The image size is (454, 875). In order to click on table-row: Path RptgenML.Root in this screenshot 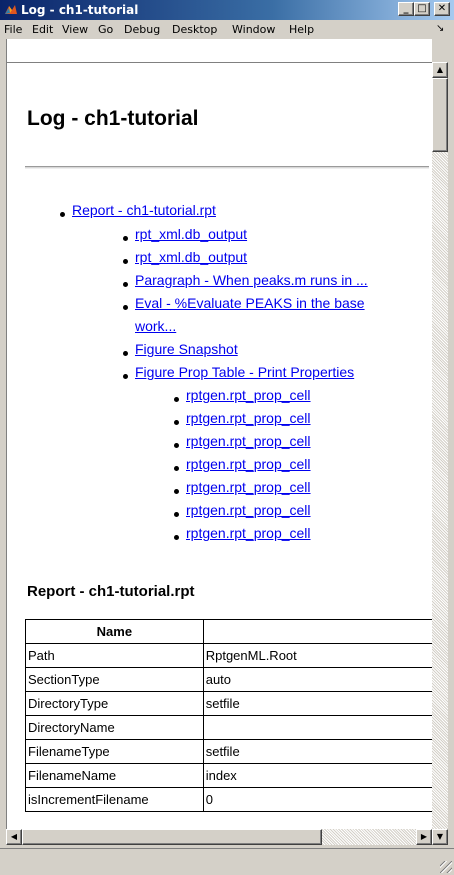, I will do `click(228, 655)`.